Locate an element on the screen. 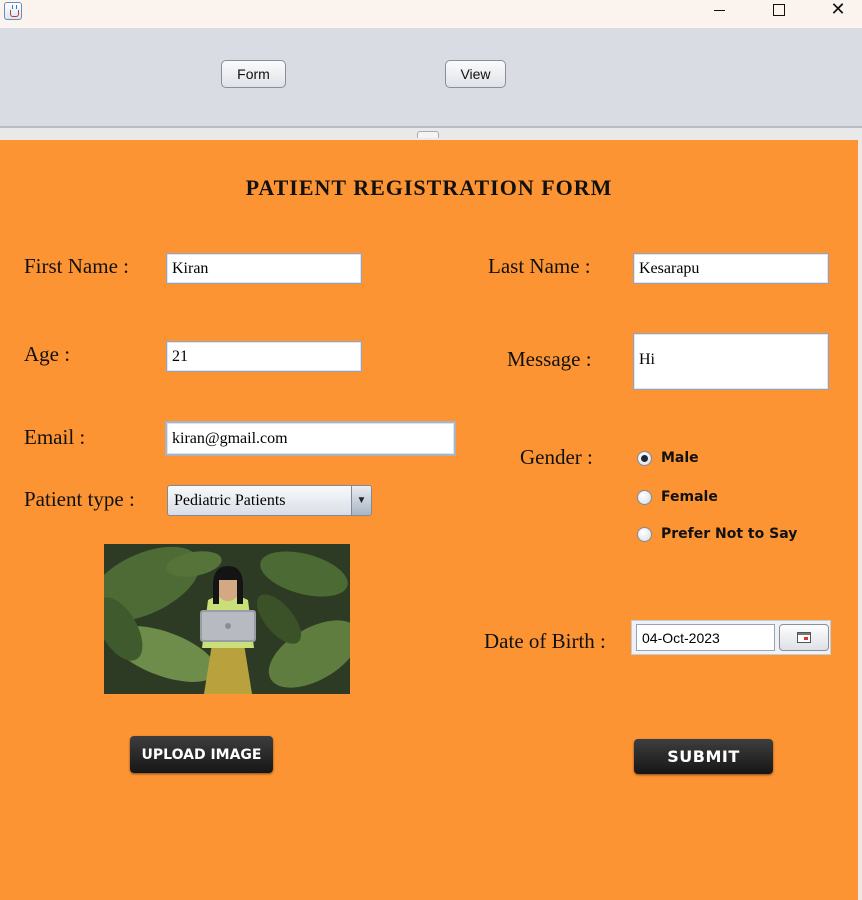 This screenshot has height=900, width=862. toolbar: Form View is located at coordinates (431, 77).